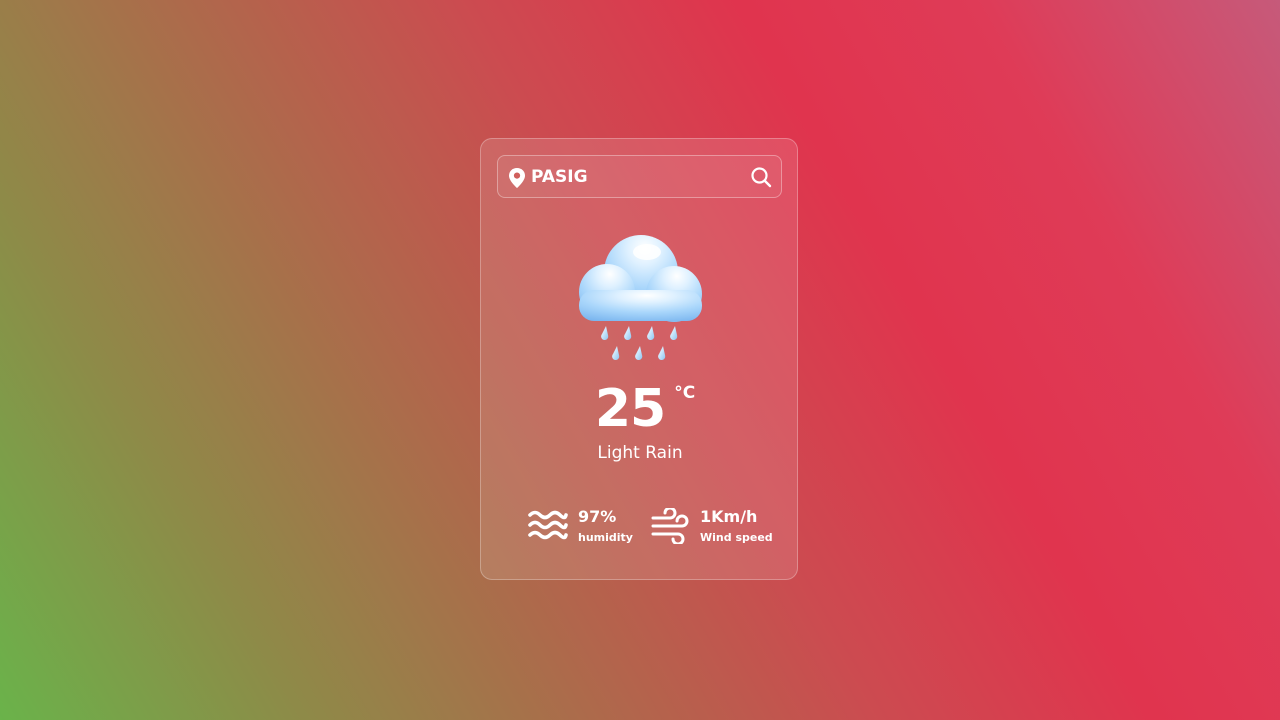  I want to click on cloud, so click(640, 278).